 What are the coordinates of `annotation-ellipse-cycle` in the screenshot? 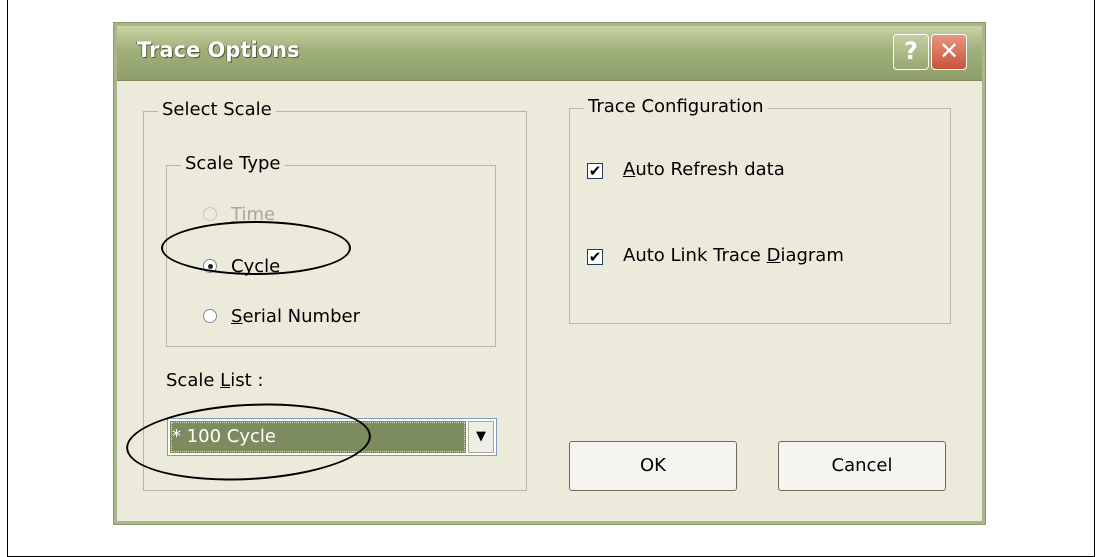 It's located at (256, 248).